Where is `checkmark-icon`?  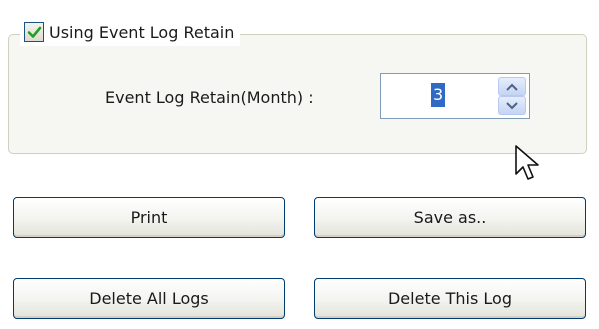
checkmark-icon is located at coordinates (34, 32).